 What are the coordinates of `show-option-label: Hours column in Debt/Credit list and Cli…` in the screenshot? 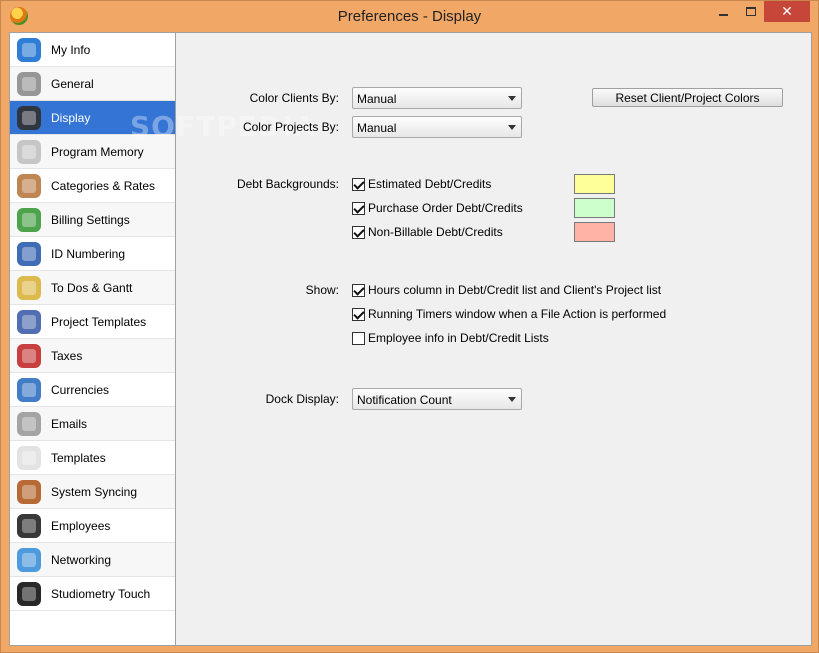 It's located at (515, 290).